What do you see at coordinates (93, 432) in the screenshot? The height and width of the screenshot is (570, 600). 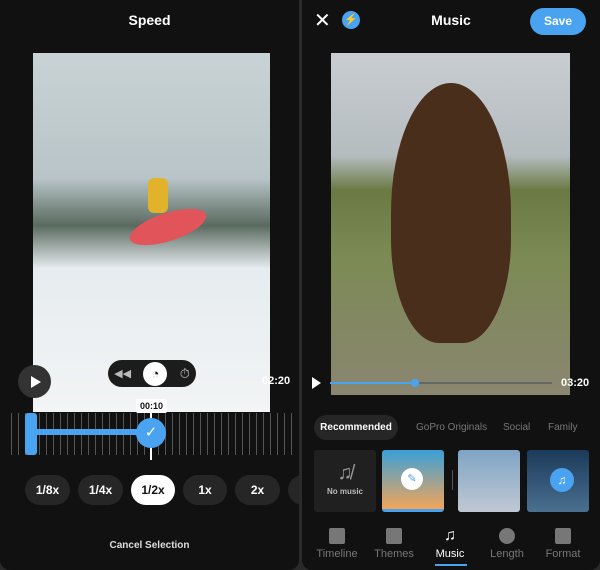 I see `selection-bar` at bounding box center [93, 432].